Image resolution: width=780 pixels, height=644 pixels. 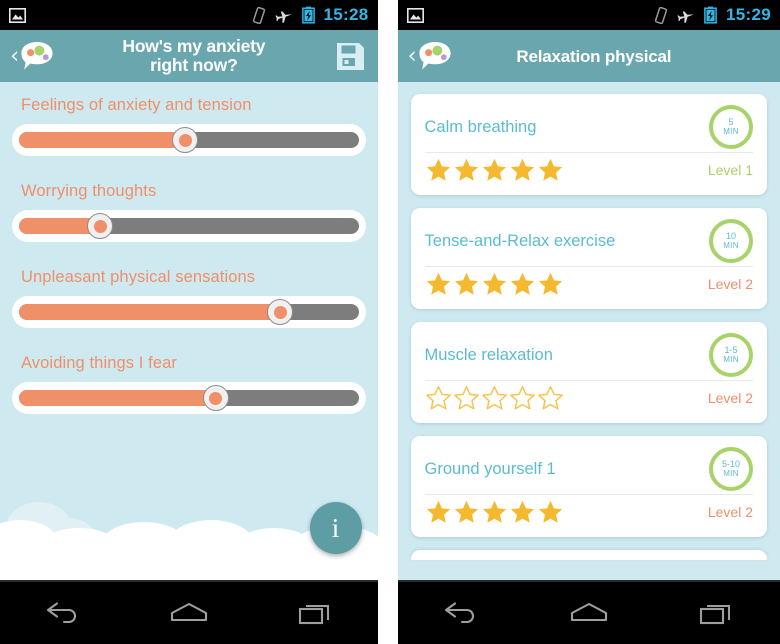 I want to click on duration-badge: 5 MIN, so click(x=731, y=127).